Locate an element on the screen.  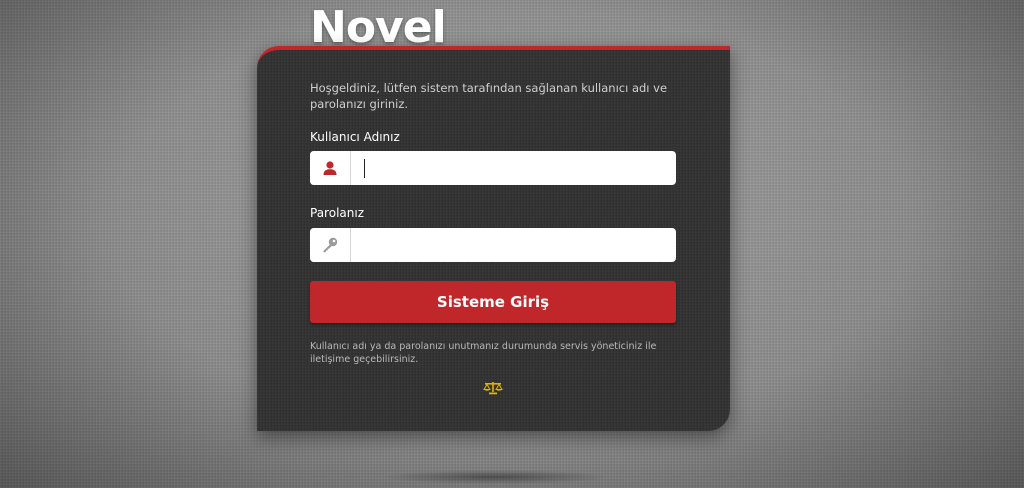
password-label: Parolanız is located at coordinates (337, 213).